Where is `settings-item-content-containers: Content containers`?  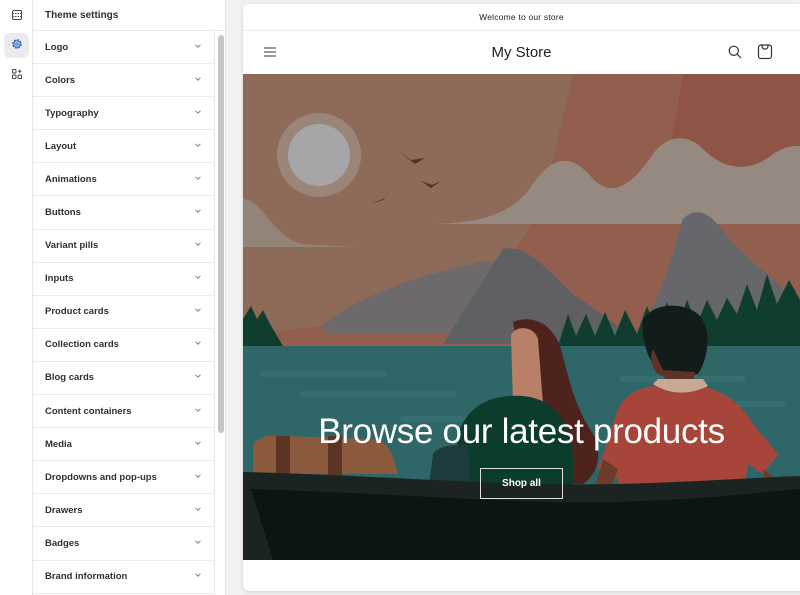
settings-item-content-containers: Content containers is located at coordinates (124, 412).